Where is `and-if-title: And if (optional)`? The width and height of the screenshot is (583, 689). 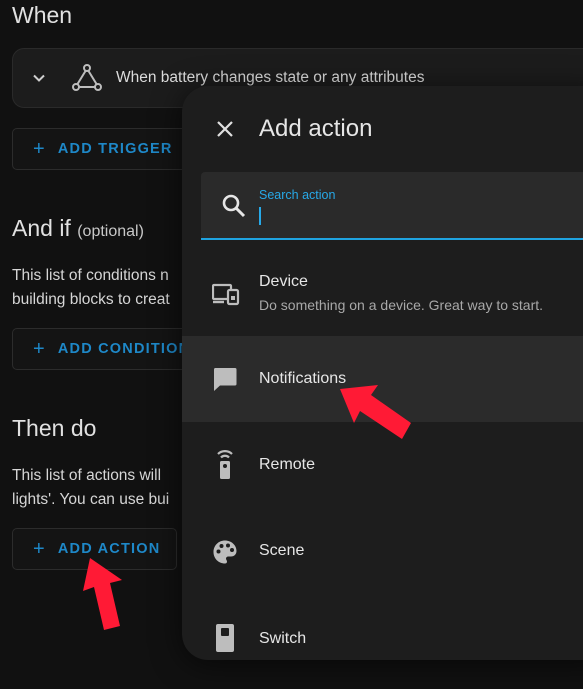
and-if-title: And if (optional) is located at coordinates (78, 228).